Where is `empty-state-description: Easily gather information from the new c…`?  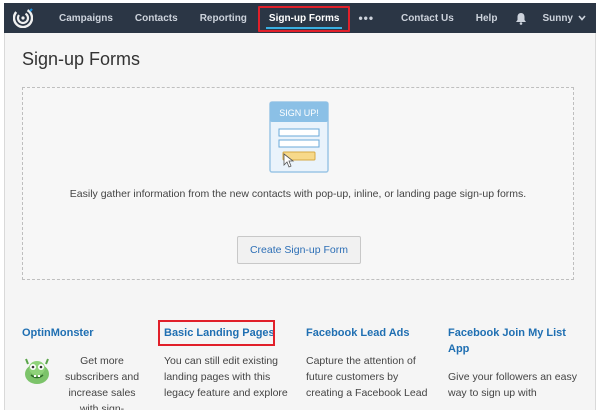
empty-state-description: Easily gather information from the new c… is located at coordinates (298, 194).